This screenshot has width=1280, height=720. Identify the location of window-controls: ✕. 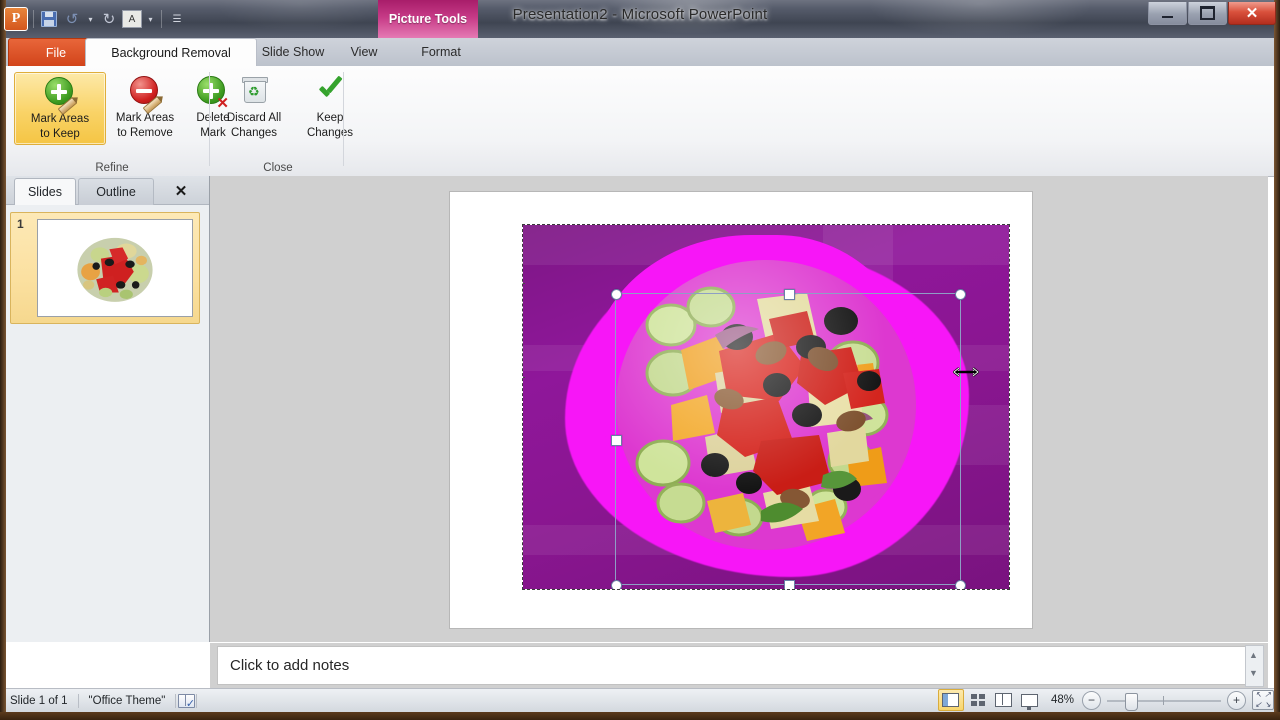
(1211, 13).